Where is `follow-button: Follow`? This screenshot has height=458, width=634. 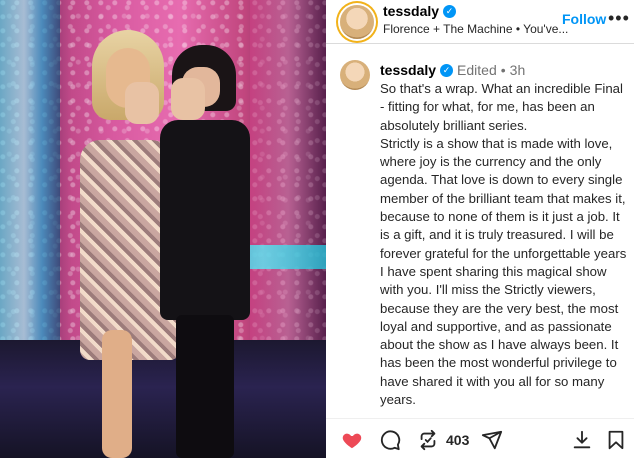 follow-button: Follow is located at coordinates (584, 19).